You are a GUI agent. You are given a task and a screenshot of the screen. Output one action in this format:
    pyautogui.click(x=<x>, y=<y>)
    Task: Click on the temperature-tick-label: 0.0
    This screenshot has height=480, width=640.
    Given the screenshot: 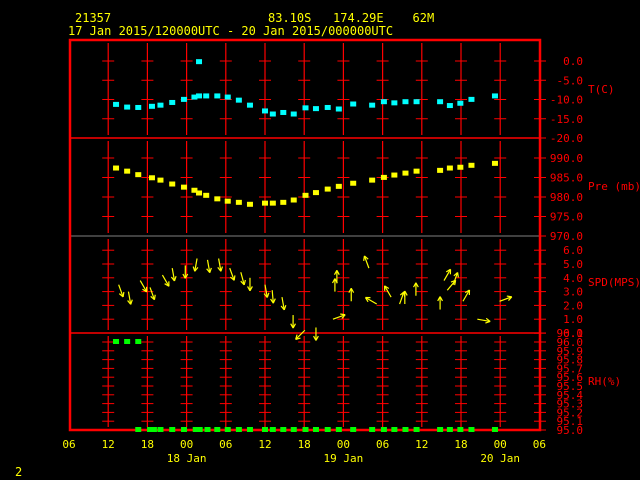 What is the action you would take?
    pyautogui.click(x=573, y=61)
    